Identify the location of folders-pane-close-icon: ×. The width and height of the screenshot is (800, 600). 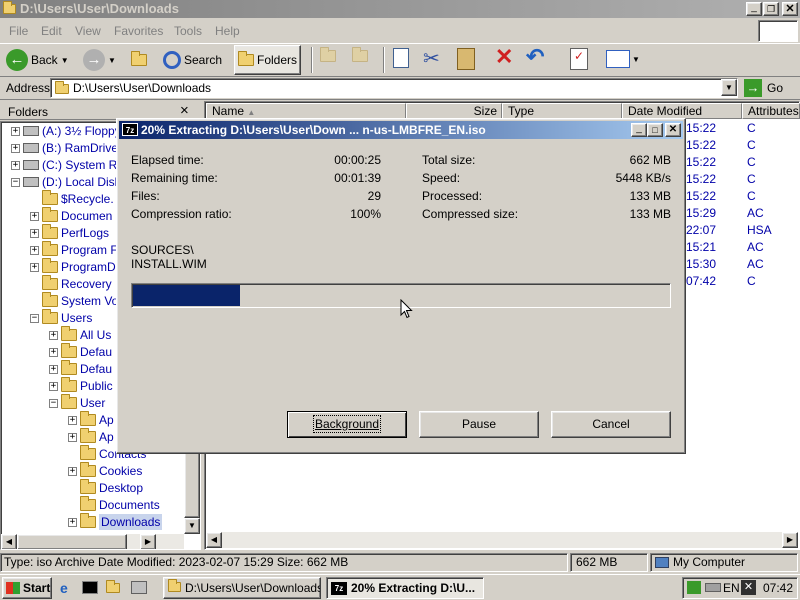
(184, 110).